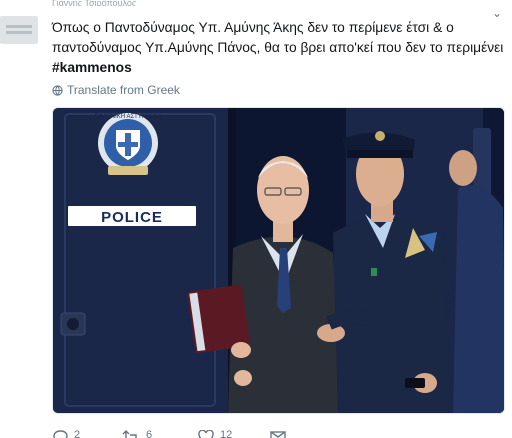  Describe the element at coordinates (149, 433) in the screenshot. I see `retweet-count: 6` at that location.